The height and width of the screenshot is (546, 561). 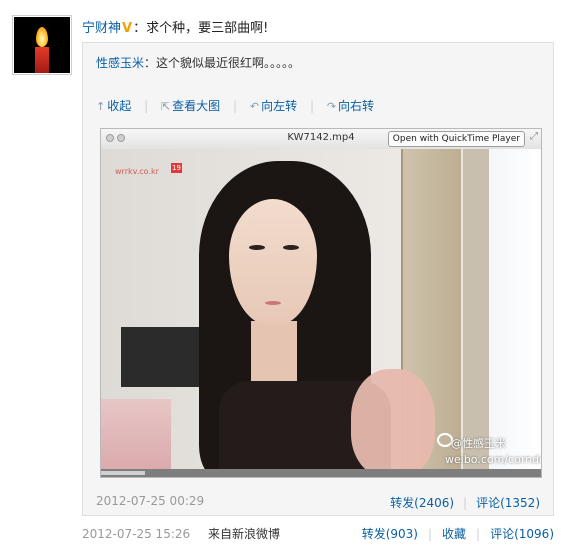 I want to click on age-rating-badge: 19, so click(x=176, y=168).